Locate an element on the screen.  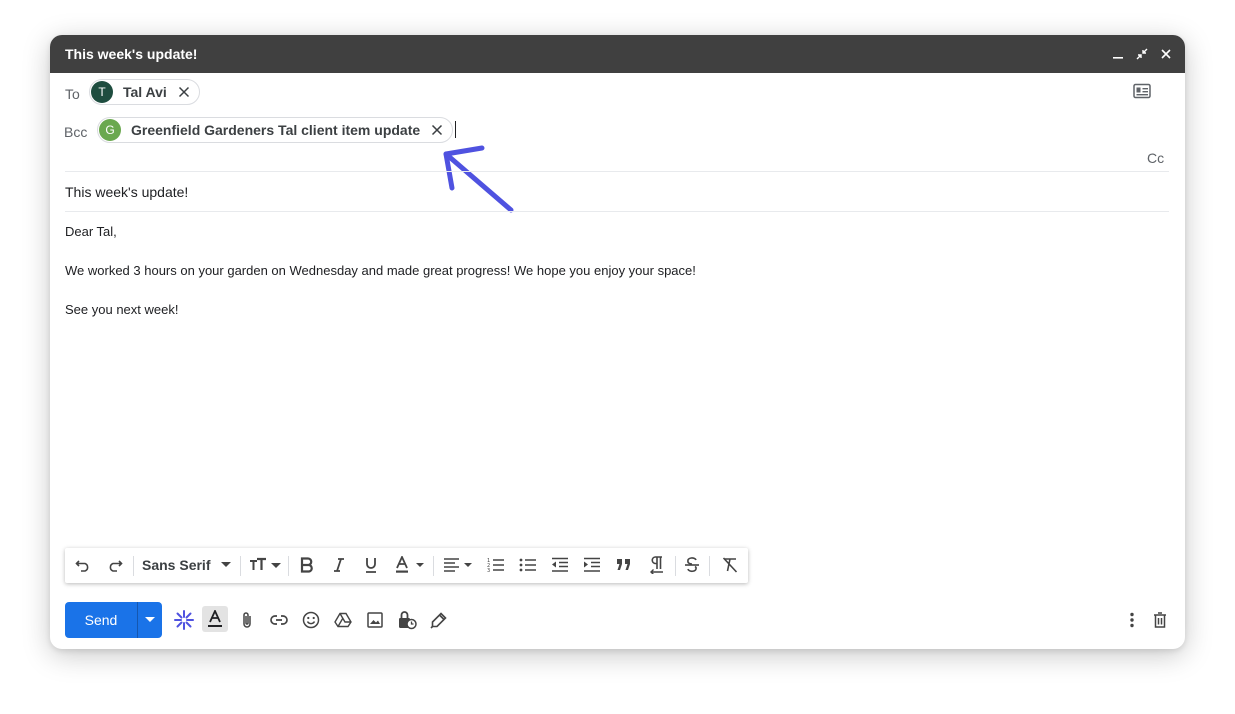
recipient-chip-to: T Tal Avi is located at coordinates (144, 92).